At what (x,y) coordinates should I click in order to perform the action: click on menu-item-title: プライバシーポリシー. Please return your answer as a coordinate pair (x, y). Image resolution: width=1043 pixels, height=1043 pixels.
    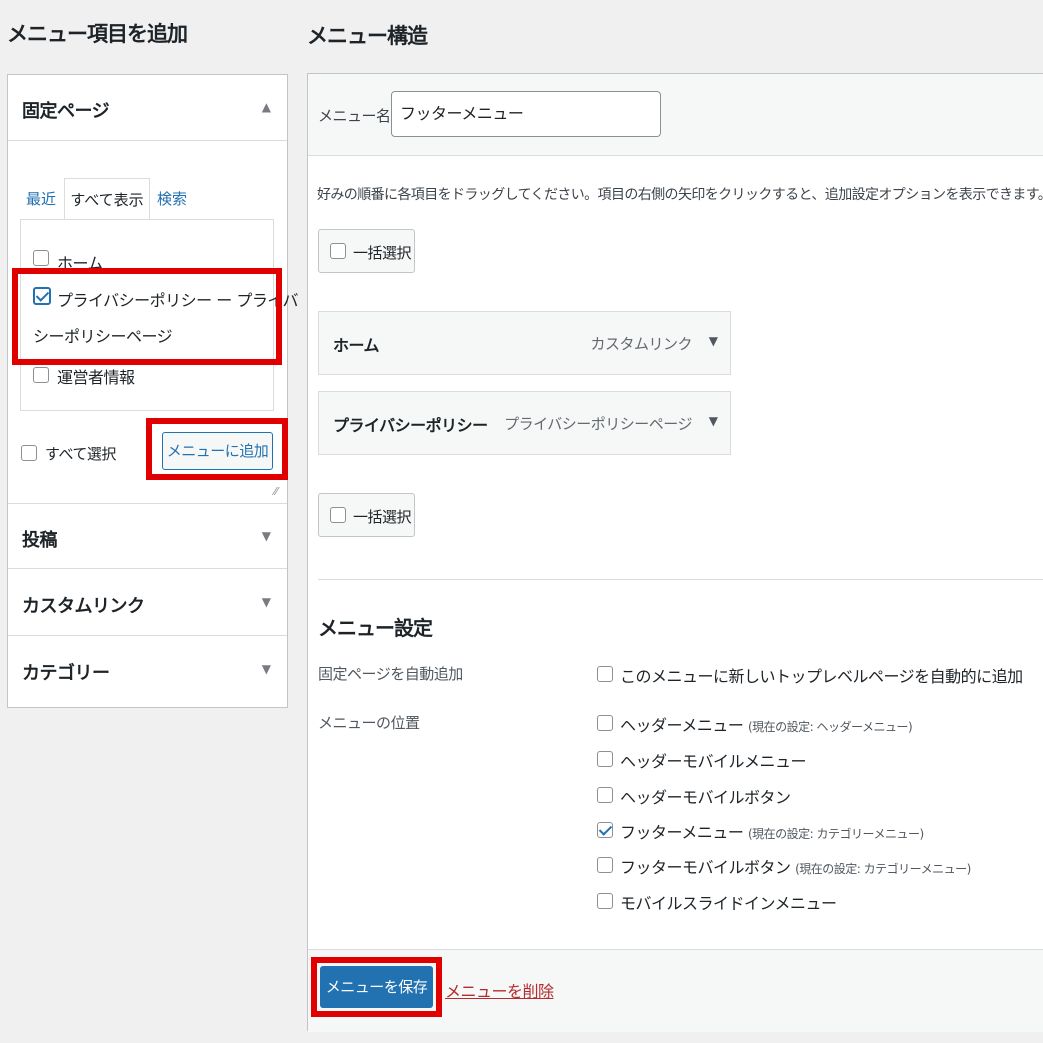
    Looking at the image, I should click on (410, 425).